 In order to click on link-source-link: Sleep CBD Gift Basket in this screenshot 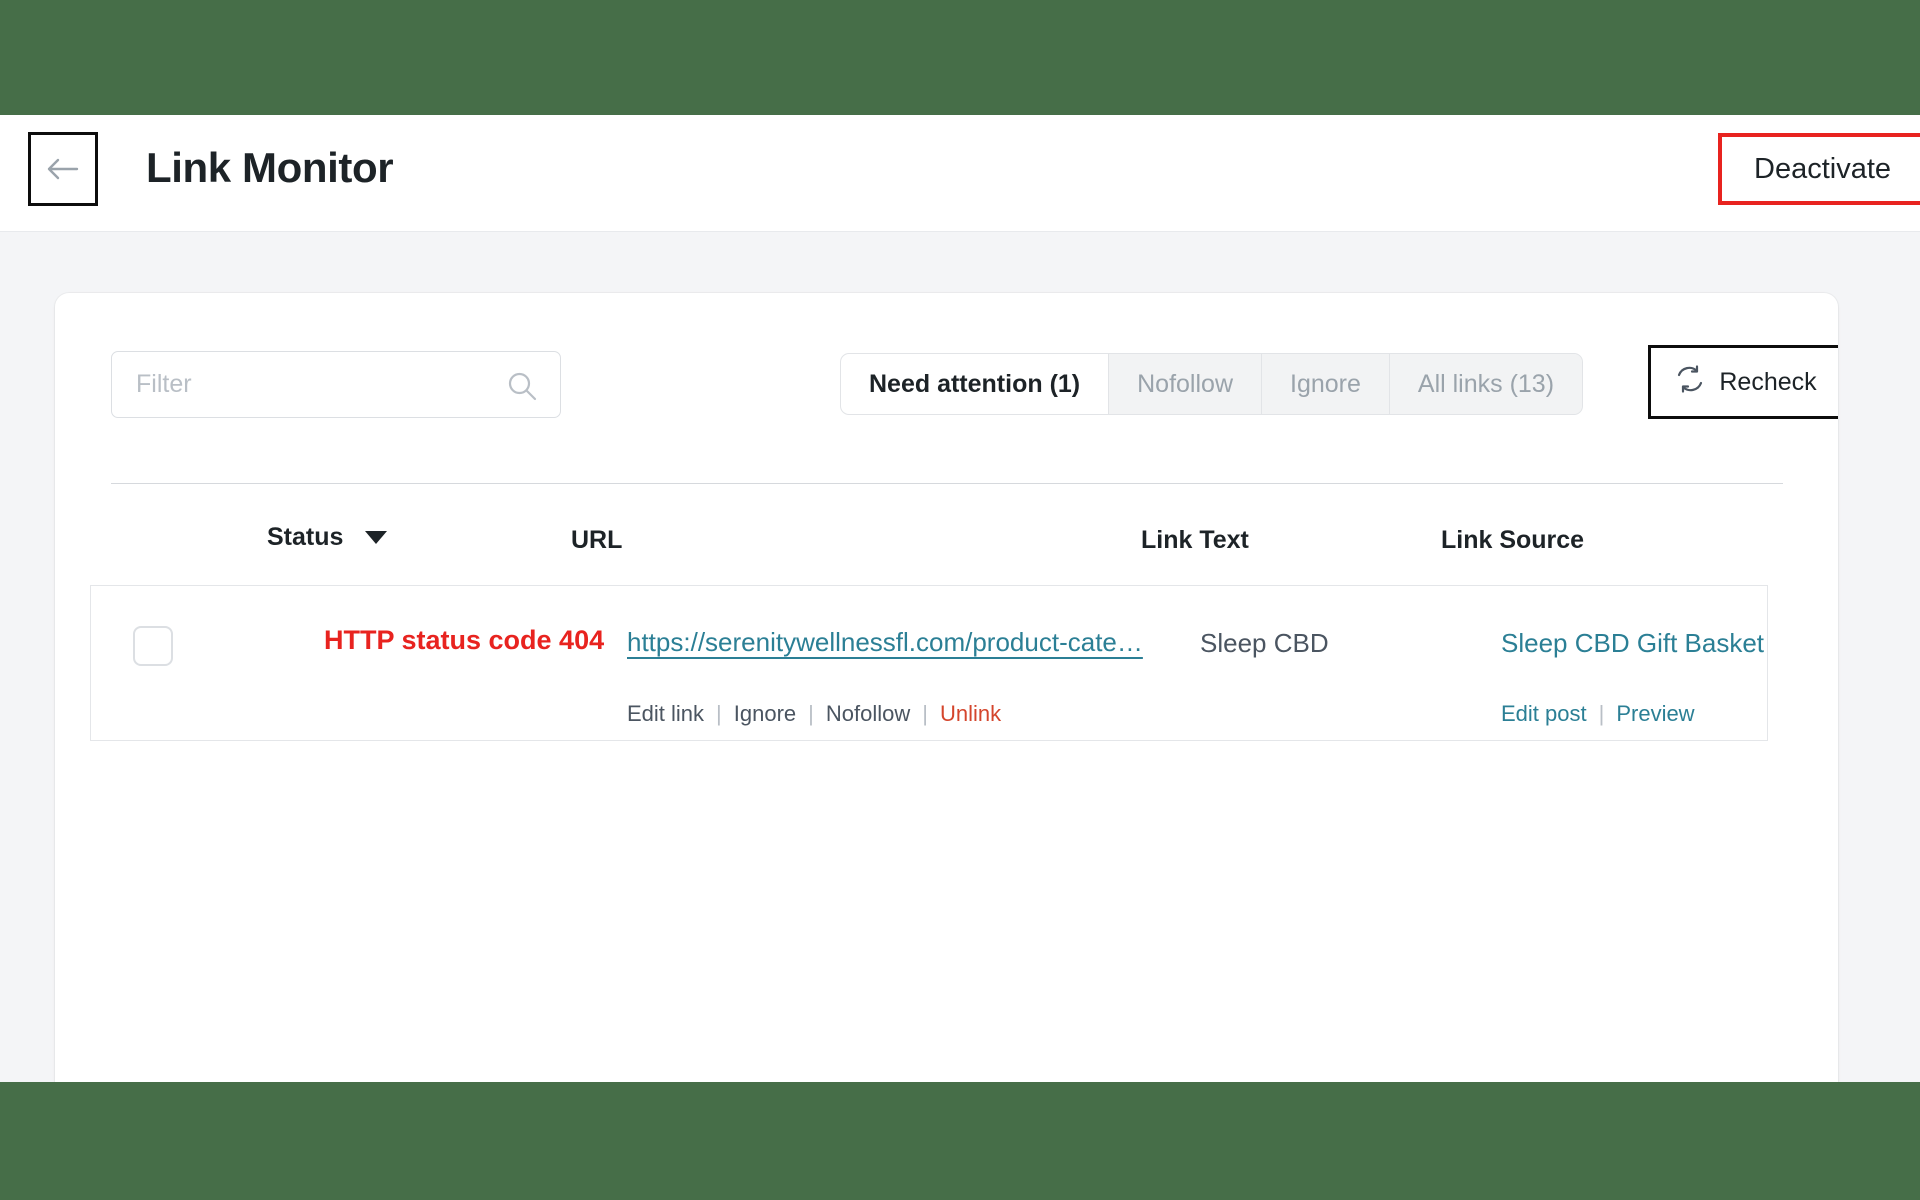, I will do `click(1632, 643)`.